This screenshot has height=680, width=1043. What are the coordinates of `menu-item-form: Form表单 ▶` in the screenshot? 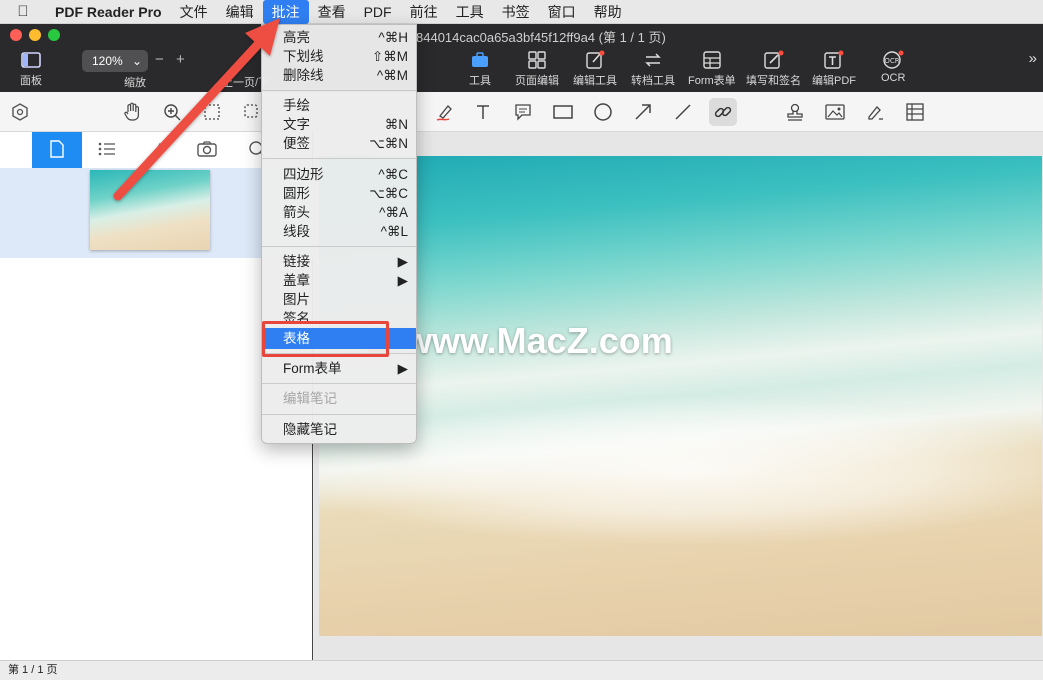 It's located at (339, 368).